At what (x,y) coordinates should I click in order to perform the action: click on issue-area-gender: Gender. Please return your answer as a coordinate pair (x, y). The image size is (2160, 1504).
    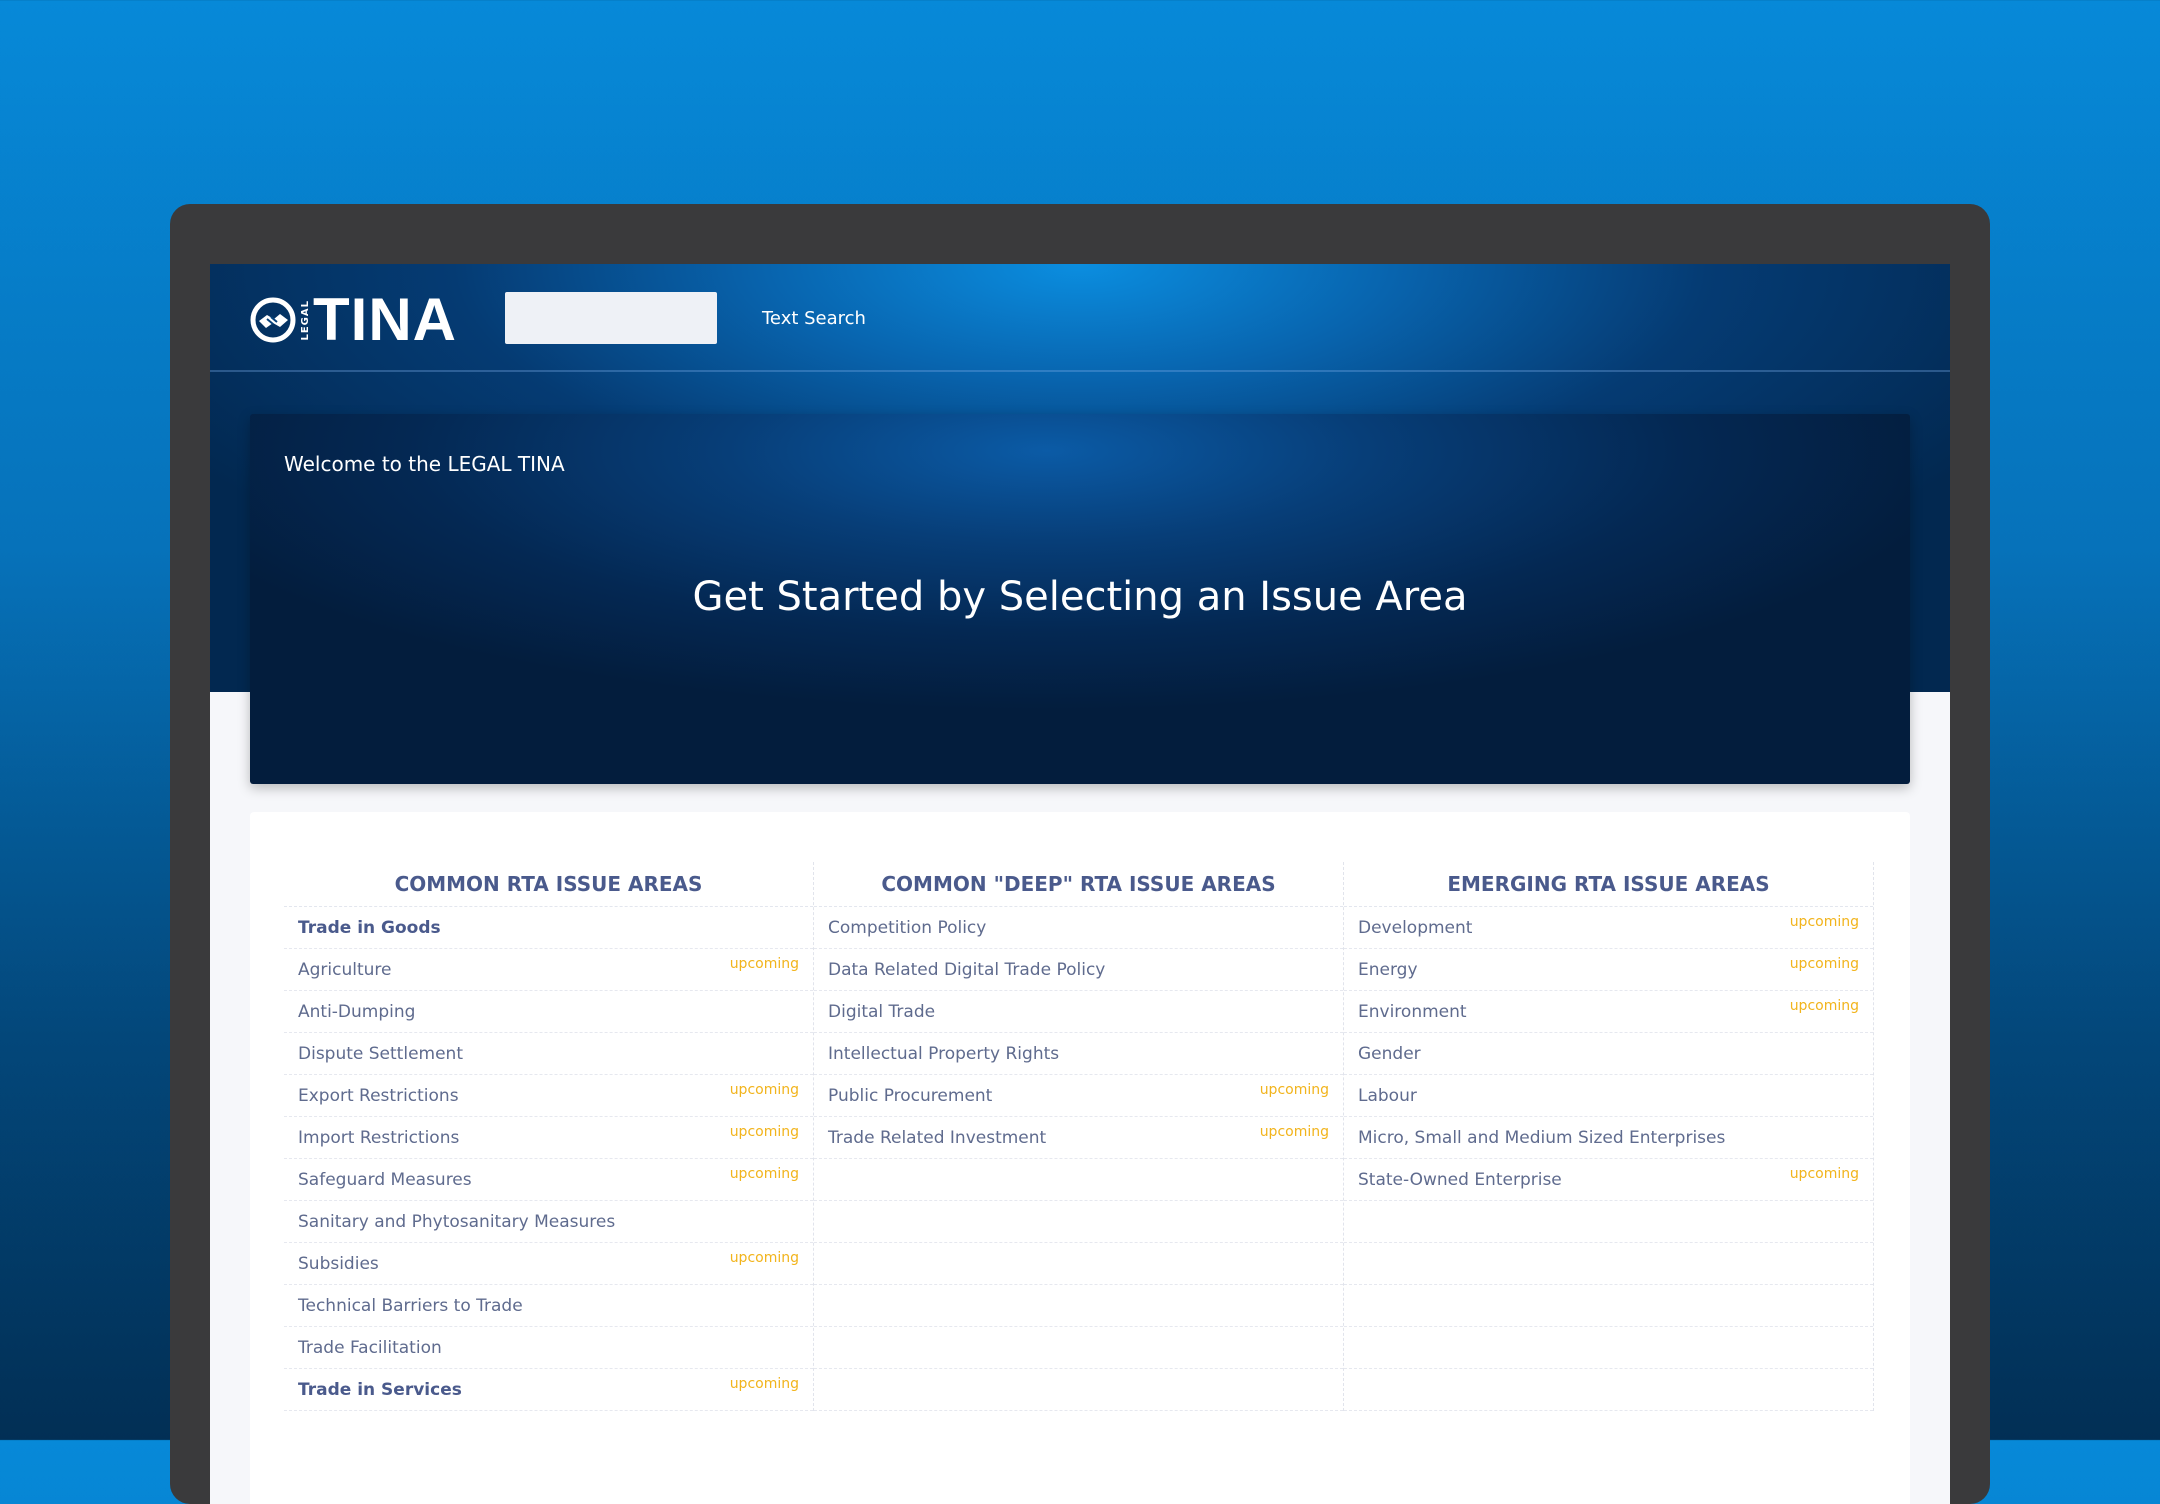
    Looking at the image, I should click on (1608, 1054).